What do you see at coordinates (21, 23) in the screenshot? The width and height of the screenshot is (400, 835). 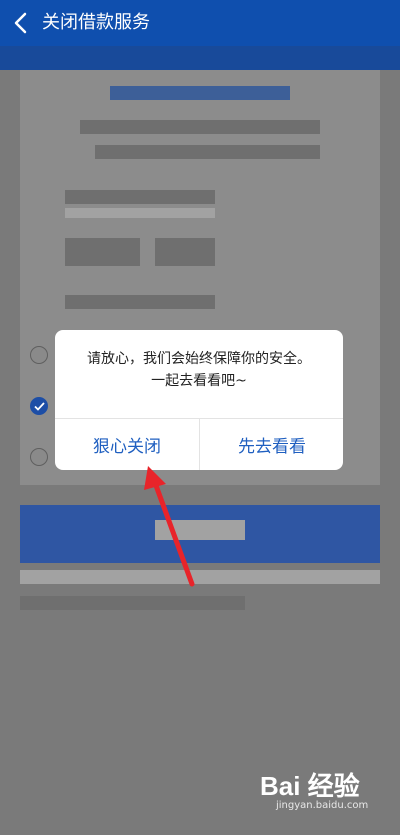 I see `back-chevron-icon` at bounding box center [21, 23].